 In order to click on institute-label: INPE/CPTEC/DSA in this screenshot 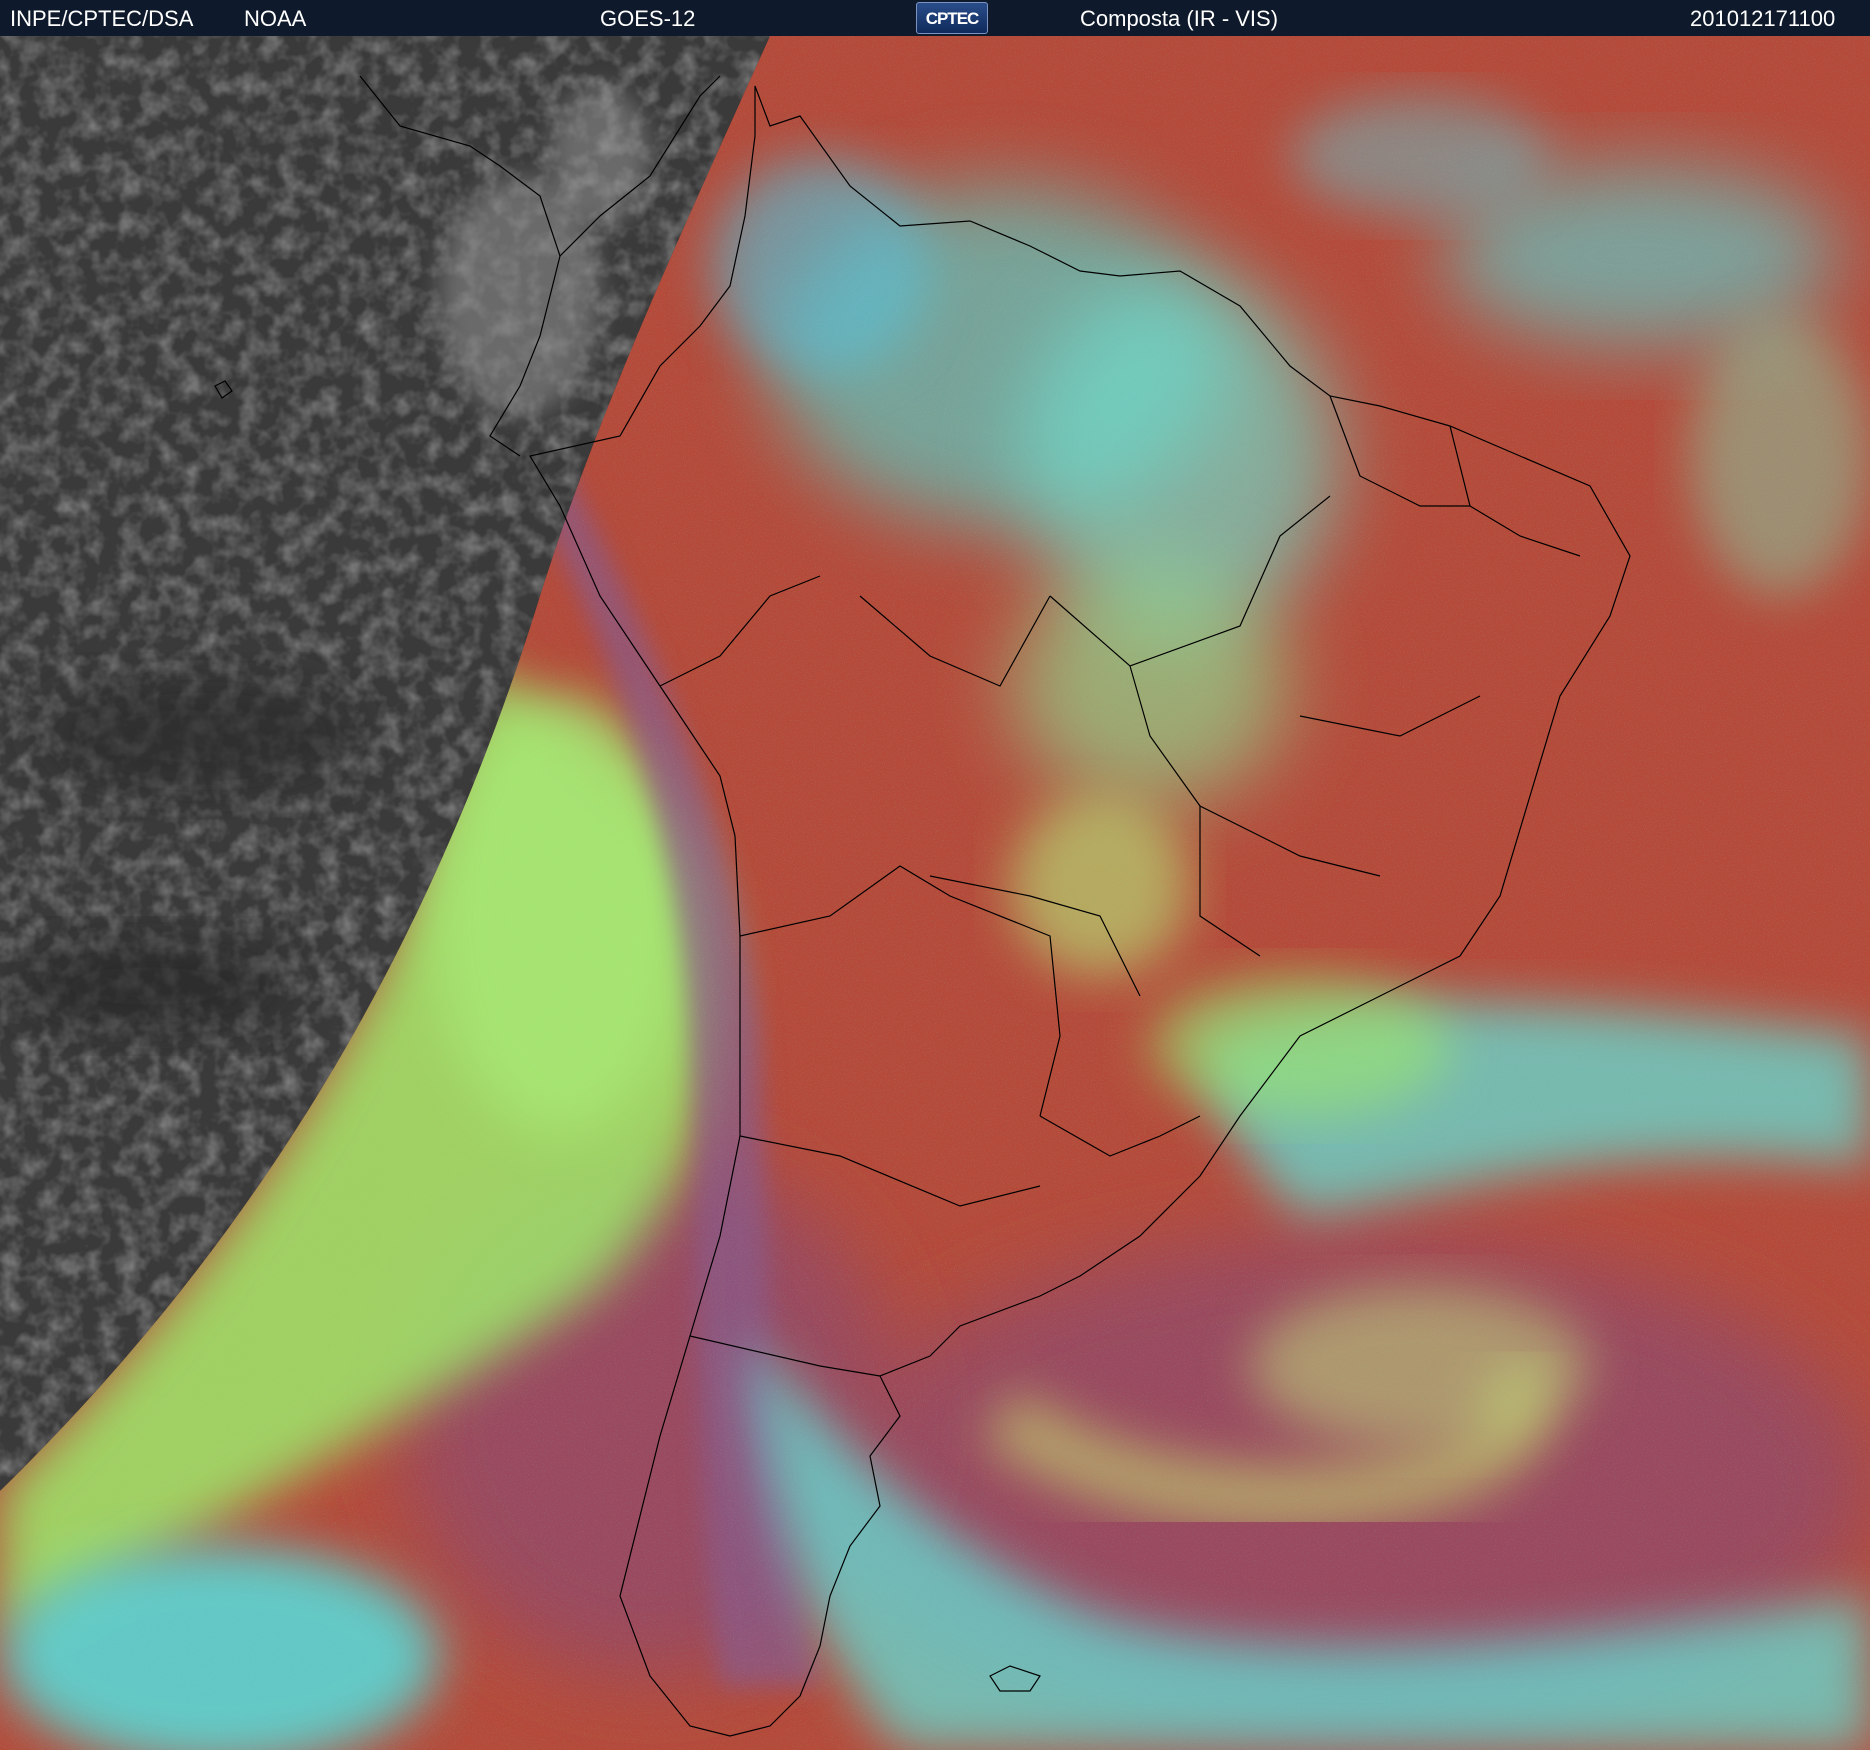, I will do `click(102, 18)`.